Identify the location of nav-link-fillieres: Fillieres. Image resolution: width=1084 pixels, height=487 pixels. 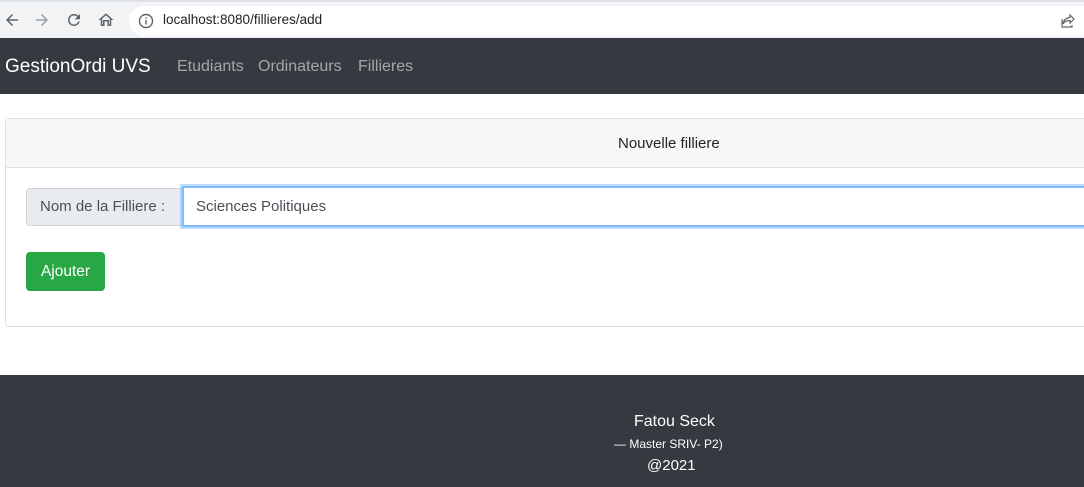
(385, 67).